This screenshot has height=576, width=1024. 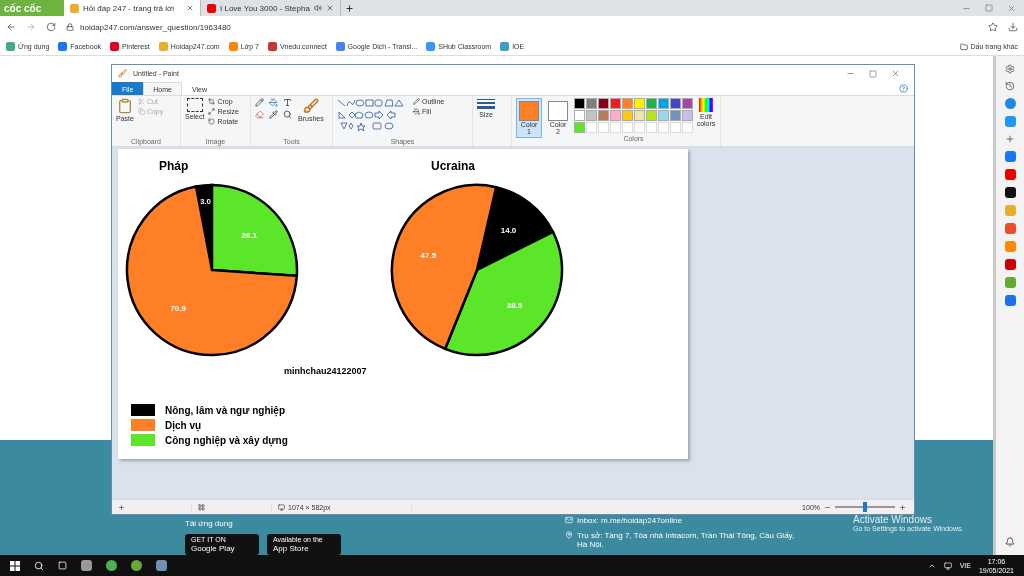 I want to click on settings-icon, so click(x=1010, y=69).